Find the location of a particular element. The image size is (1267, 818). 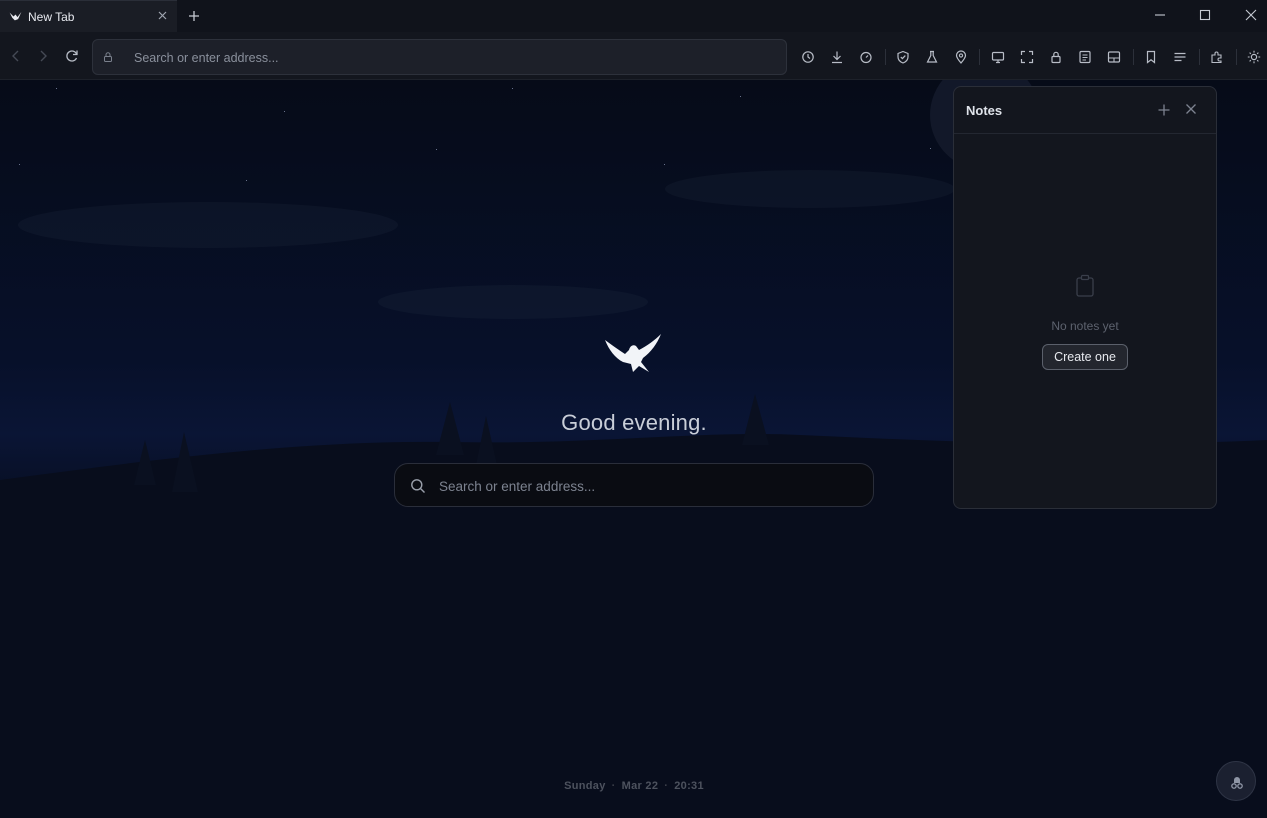

forward-arrow-icon is located at coordinates (43, 56).